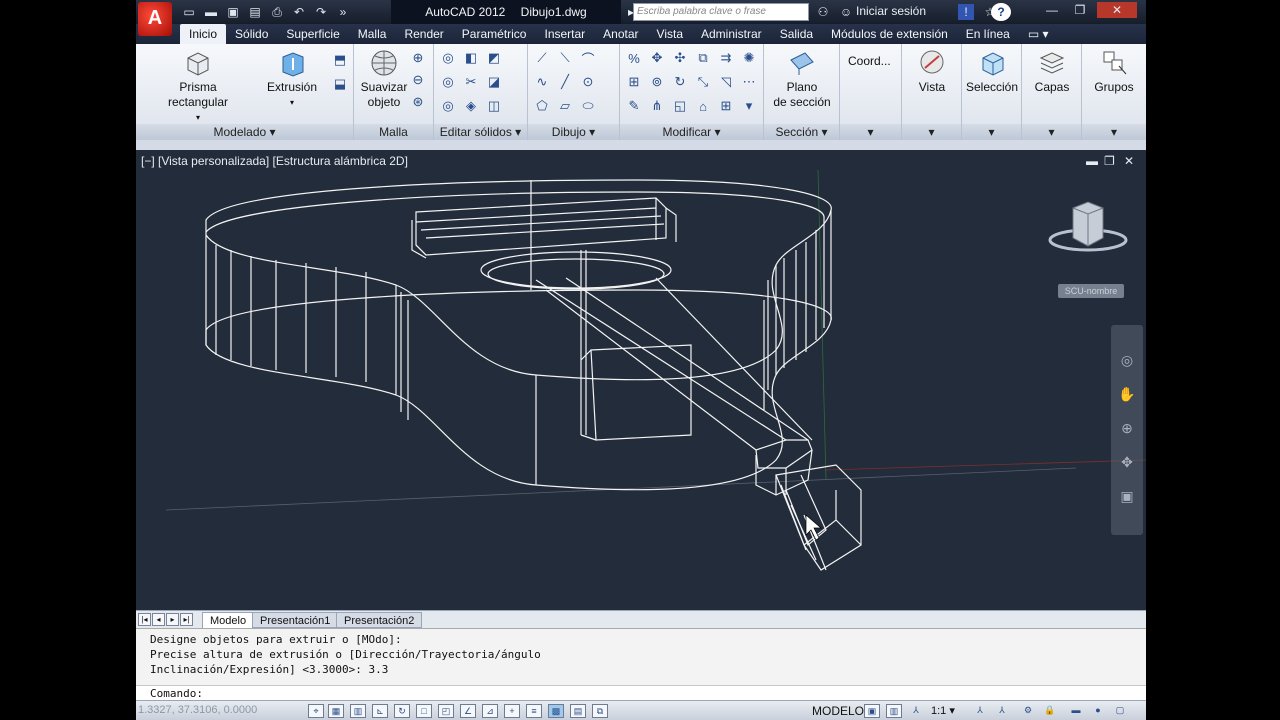  I want to click on arc-icon: ⌒, so click(588, 58).